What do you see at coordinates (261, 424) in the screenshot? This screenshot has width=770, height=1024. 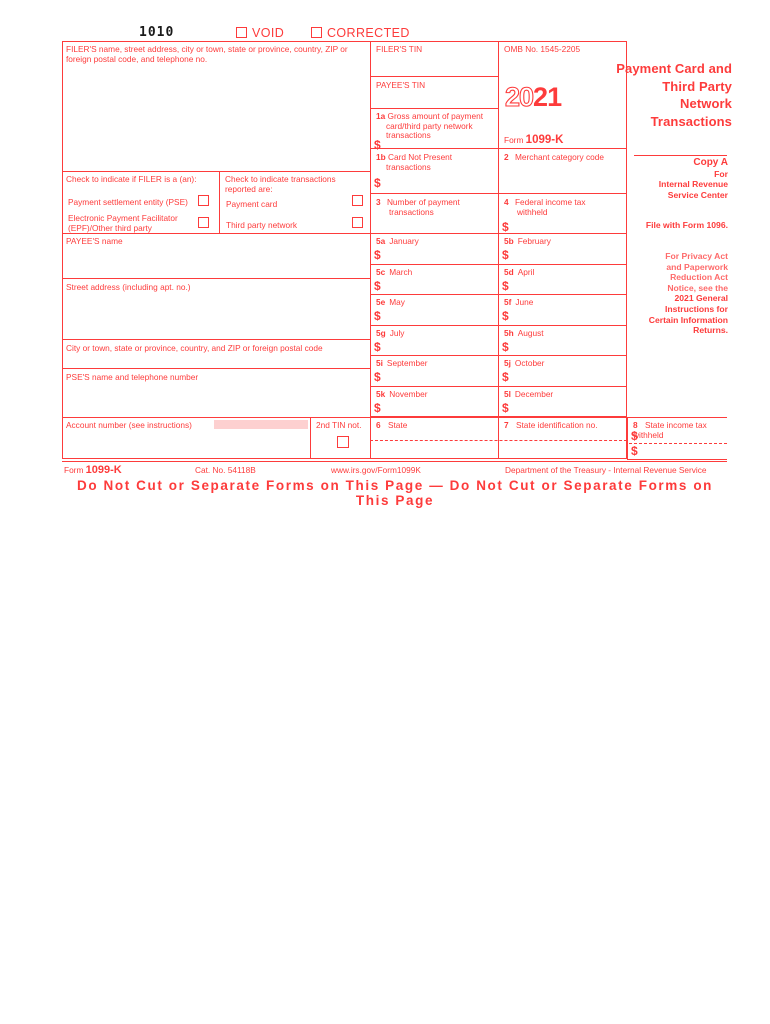 I see `account-number-shaded-area` at bounding box center [261, 424].